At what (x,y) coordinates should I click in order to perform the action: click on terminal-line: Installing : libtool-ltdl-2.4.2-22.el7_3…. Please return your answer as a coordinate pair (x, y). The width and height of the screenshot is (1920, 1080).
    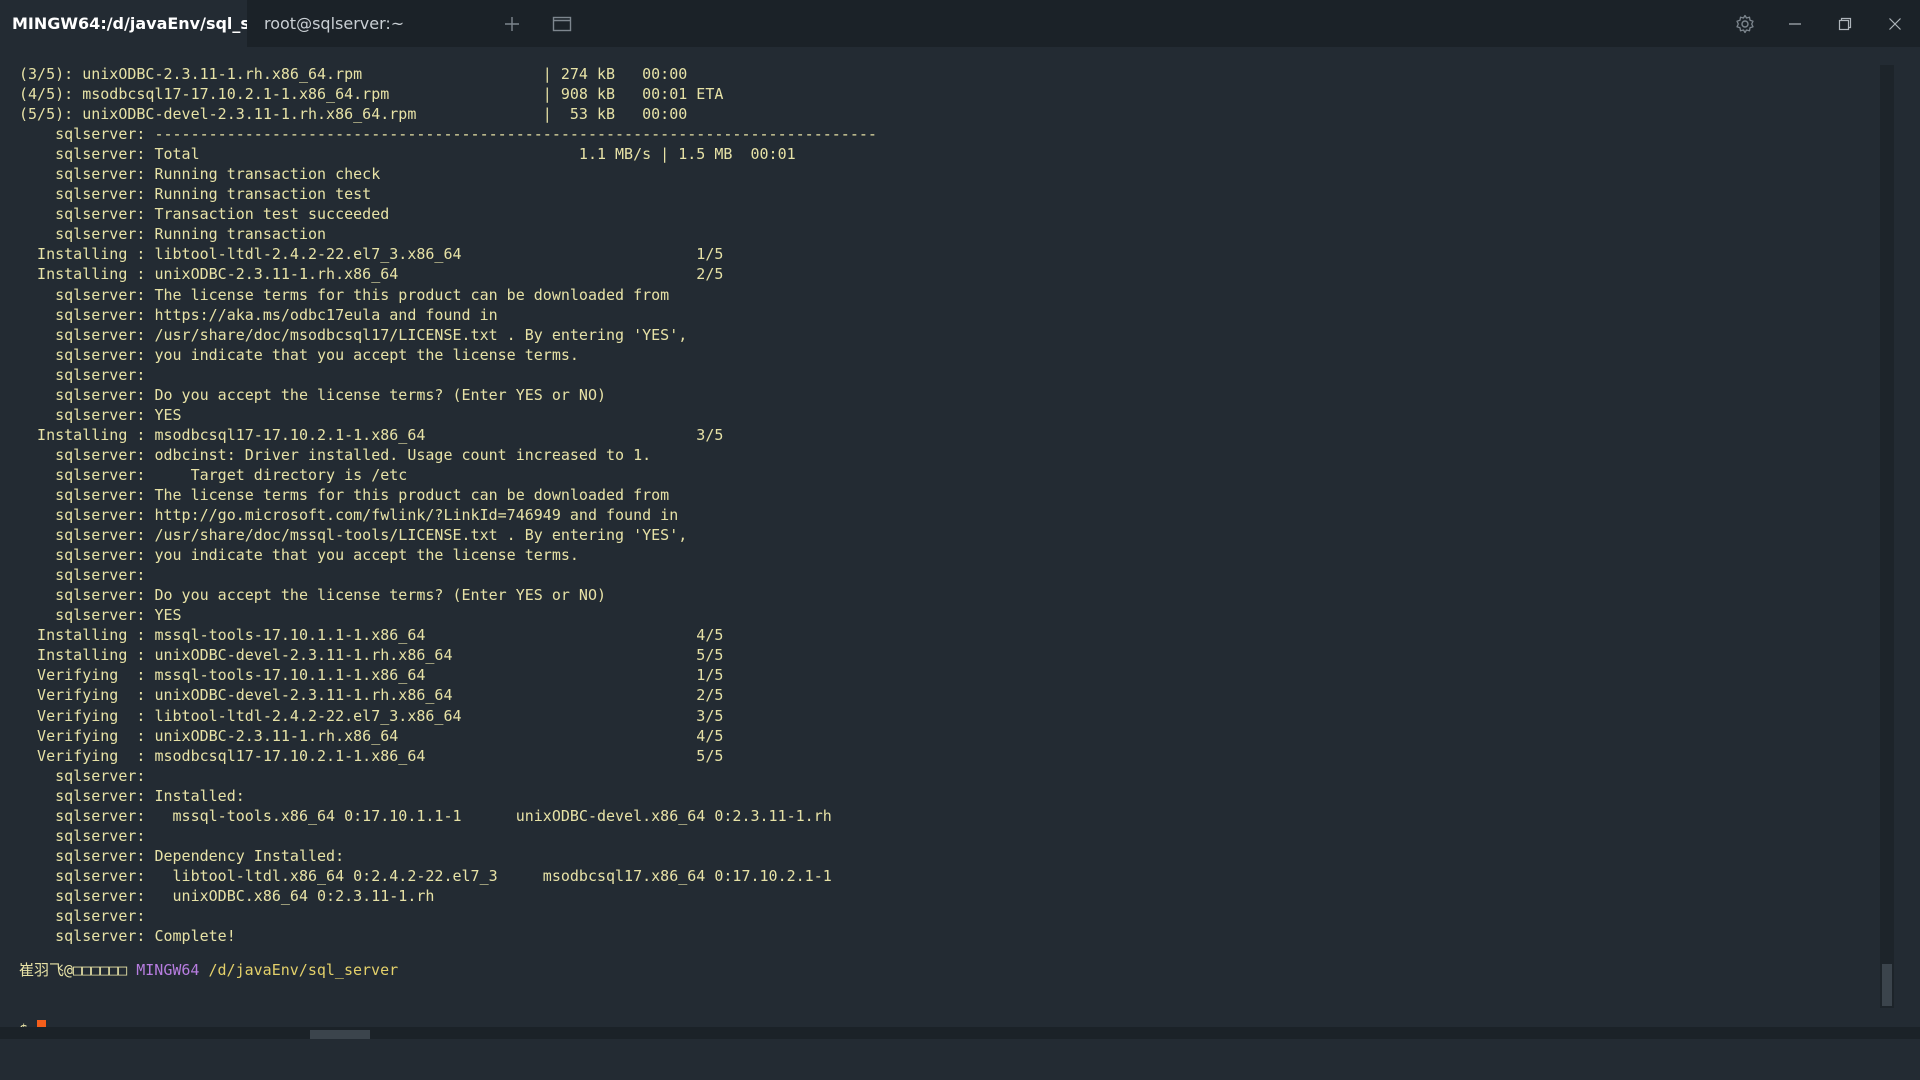
    Looking at the image, I should click on (371, 254).